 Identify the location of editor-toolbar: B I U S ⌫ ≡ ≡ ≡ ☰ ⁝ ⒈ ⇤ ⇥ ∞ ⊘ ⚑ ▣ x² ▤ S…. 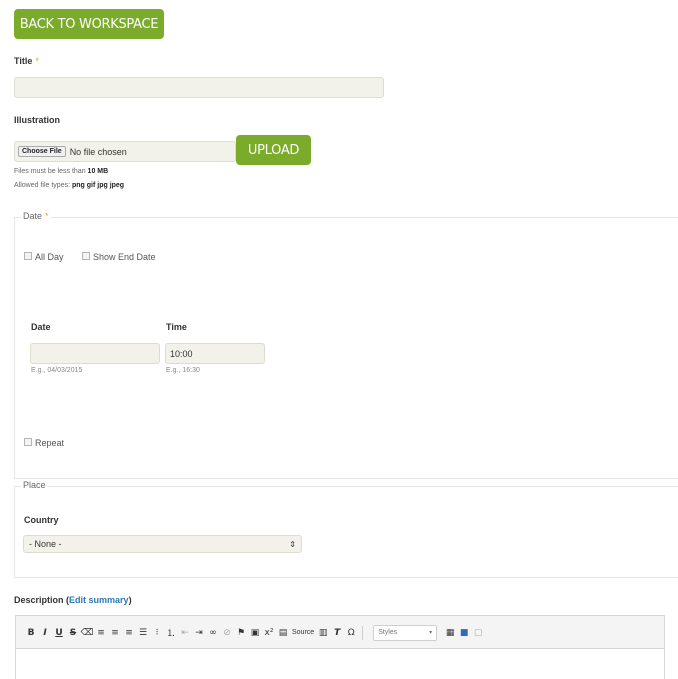
(340, 632).